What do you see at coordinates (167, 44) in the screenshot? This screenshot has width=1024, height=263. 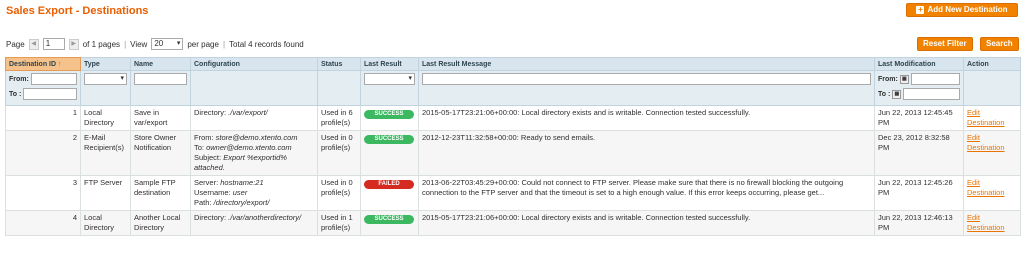 I see `per-page-select: 20` at bounding box center [167, 44].